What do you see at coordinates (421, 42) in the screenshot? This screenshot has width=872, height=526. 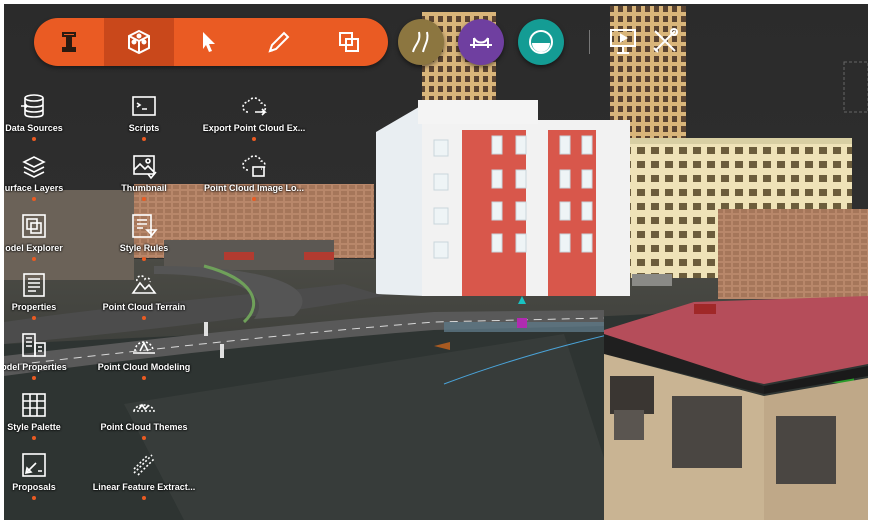 I see `road-icon` at bounding box center [421, 42].